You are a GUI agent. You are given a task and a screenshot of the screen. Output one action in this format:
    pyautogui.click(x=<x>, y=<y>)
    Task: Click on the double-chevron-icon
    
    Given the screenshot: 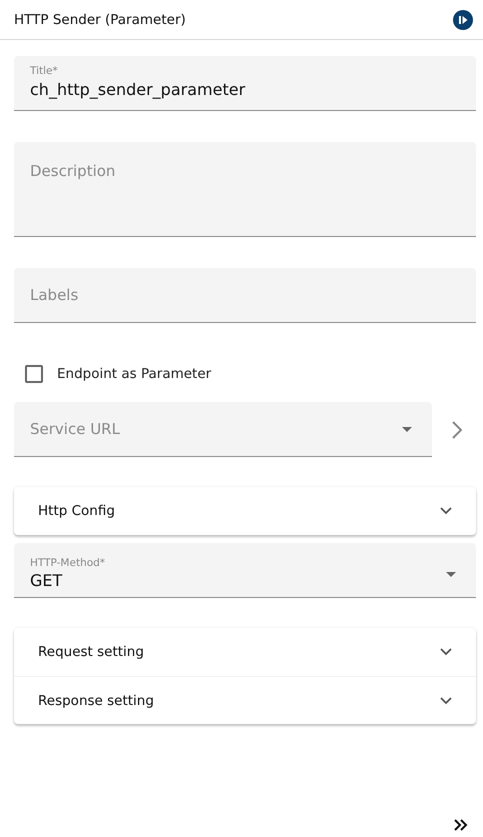 What is the action you would take?
    pyautogui.click(x=461, y=825)
    